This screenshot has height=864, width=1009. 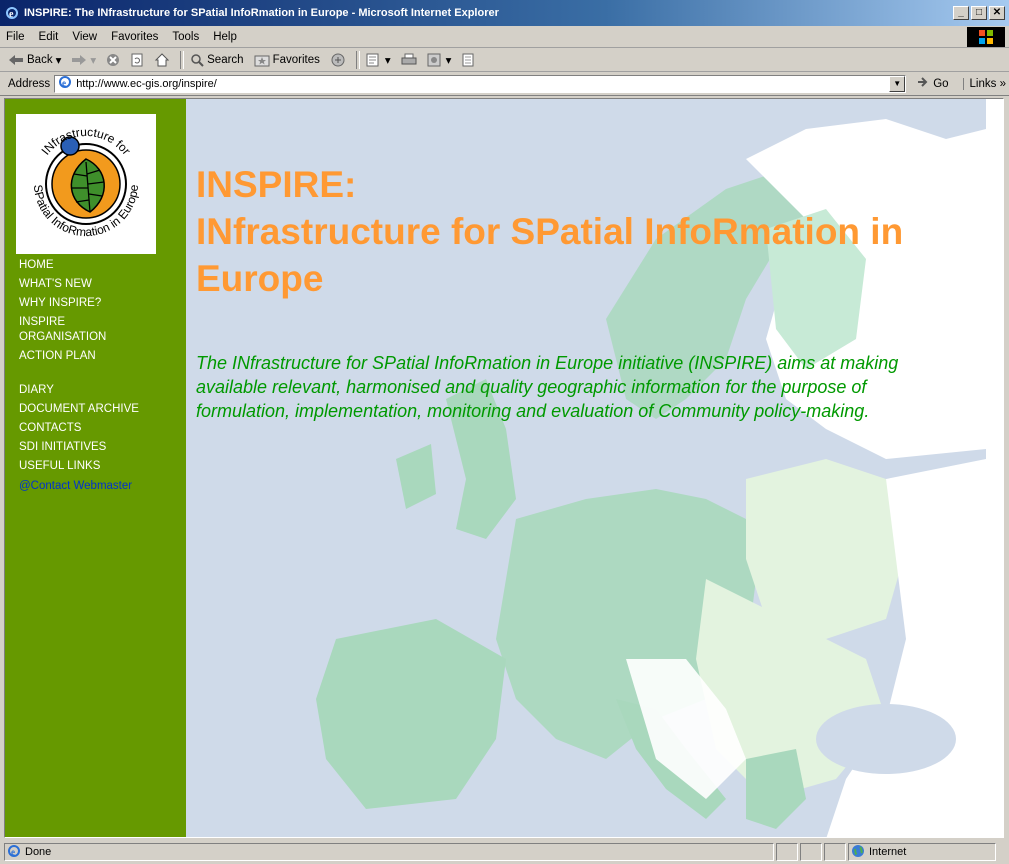 I want to click on print-button, so click(x=409, y=60).